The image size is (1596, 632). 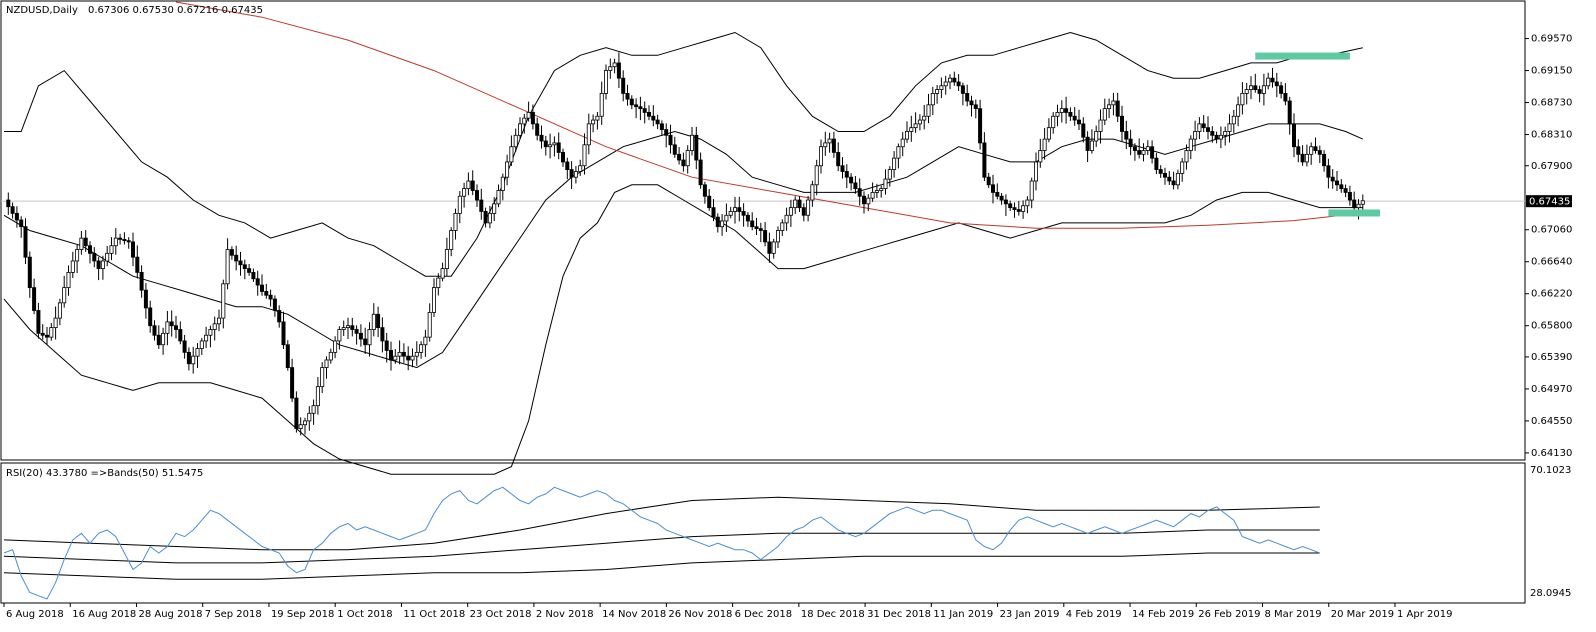 I want to click on y-tick-label: 0.64550, so click(x=1551, y=421).